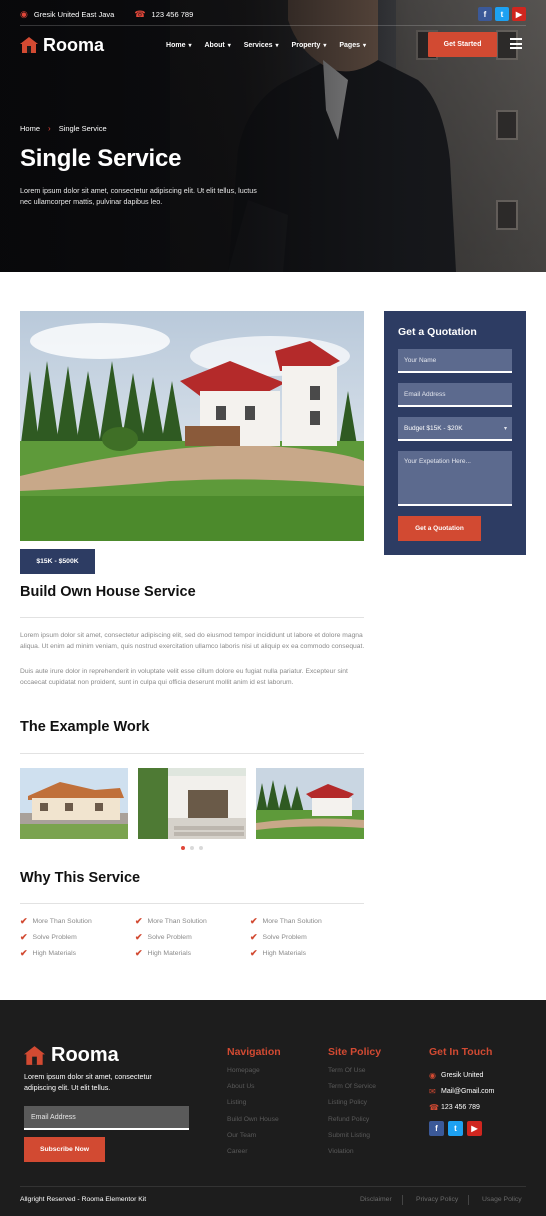 The height and width of the screenshot is (1216, 546). I want to click on mail-icon: ✉, so click(432, 1091).